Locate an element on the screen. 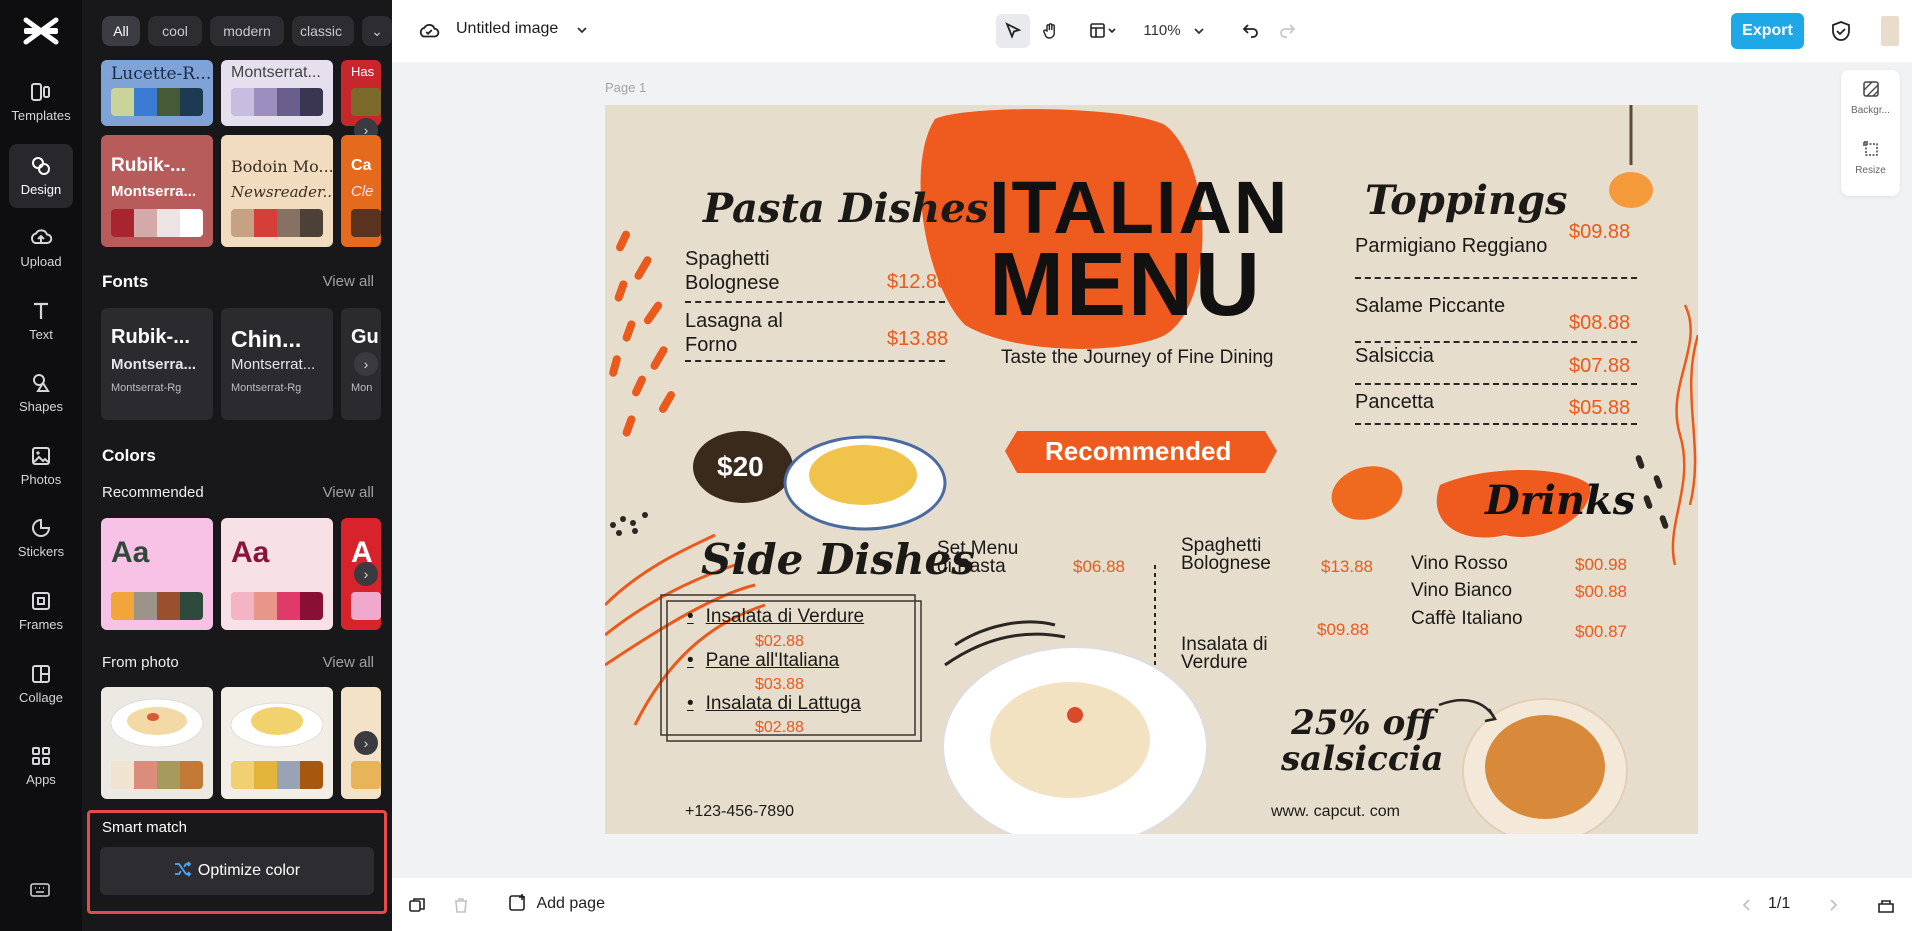 The height and width of the screenshot is (931, 1912). top-toolbar: Untitled image 110% Export is located at coordinates (1152, 31).